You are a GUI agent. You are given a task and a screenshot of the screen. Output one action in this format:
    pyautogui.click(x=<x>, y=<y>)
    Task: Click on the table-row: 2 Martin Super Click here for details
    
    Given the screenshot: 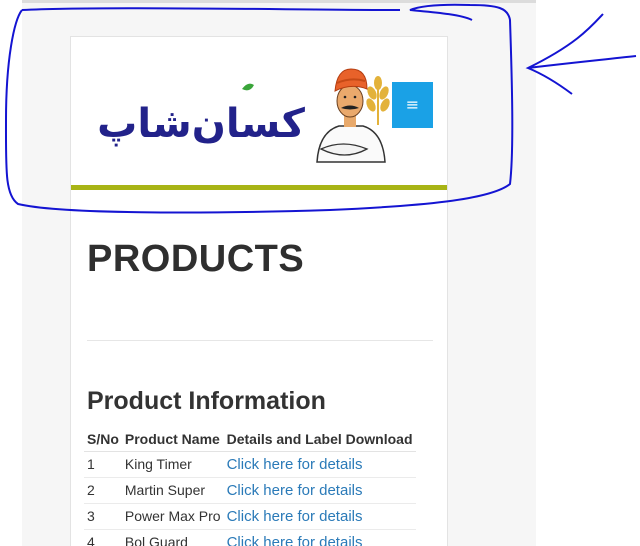 What is the action you would take?
    pyautogui.click(x=250, y=490)
    